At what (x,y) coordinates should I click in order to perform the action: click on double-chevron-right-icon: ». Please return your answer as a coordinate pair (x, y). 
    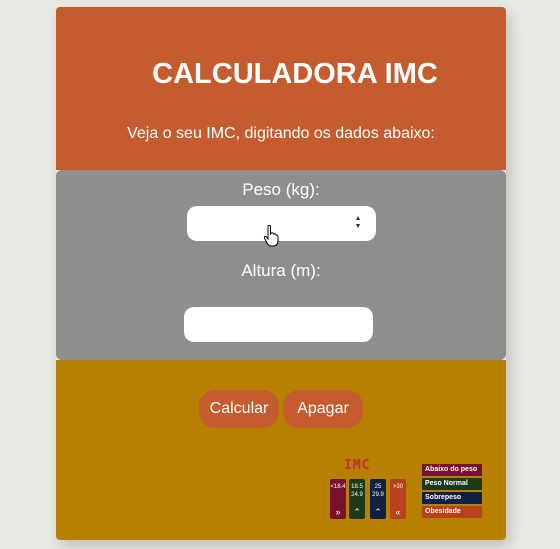
    Looking at the image, I should click on (338, 512).